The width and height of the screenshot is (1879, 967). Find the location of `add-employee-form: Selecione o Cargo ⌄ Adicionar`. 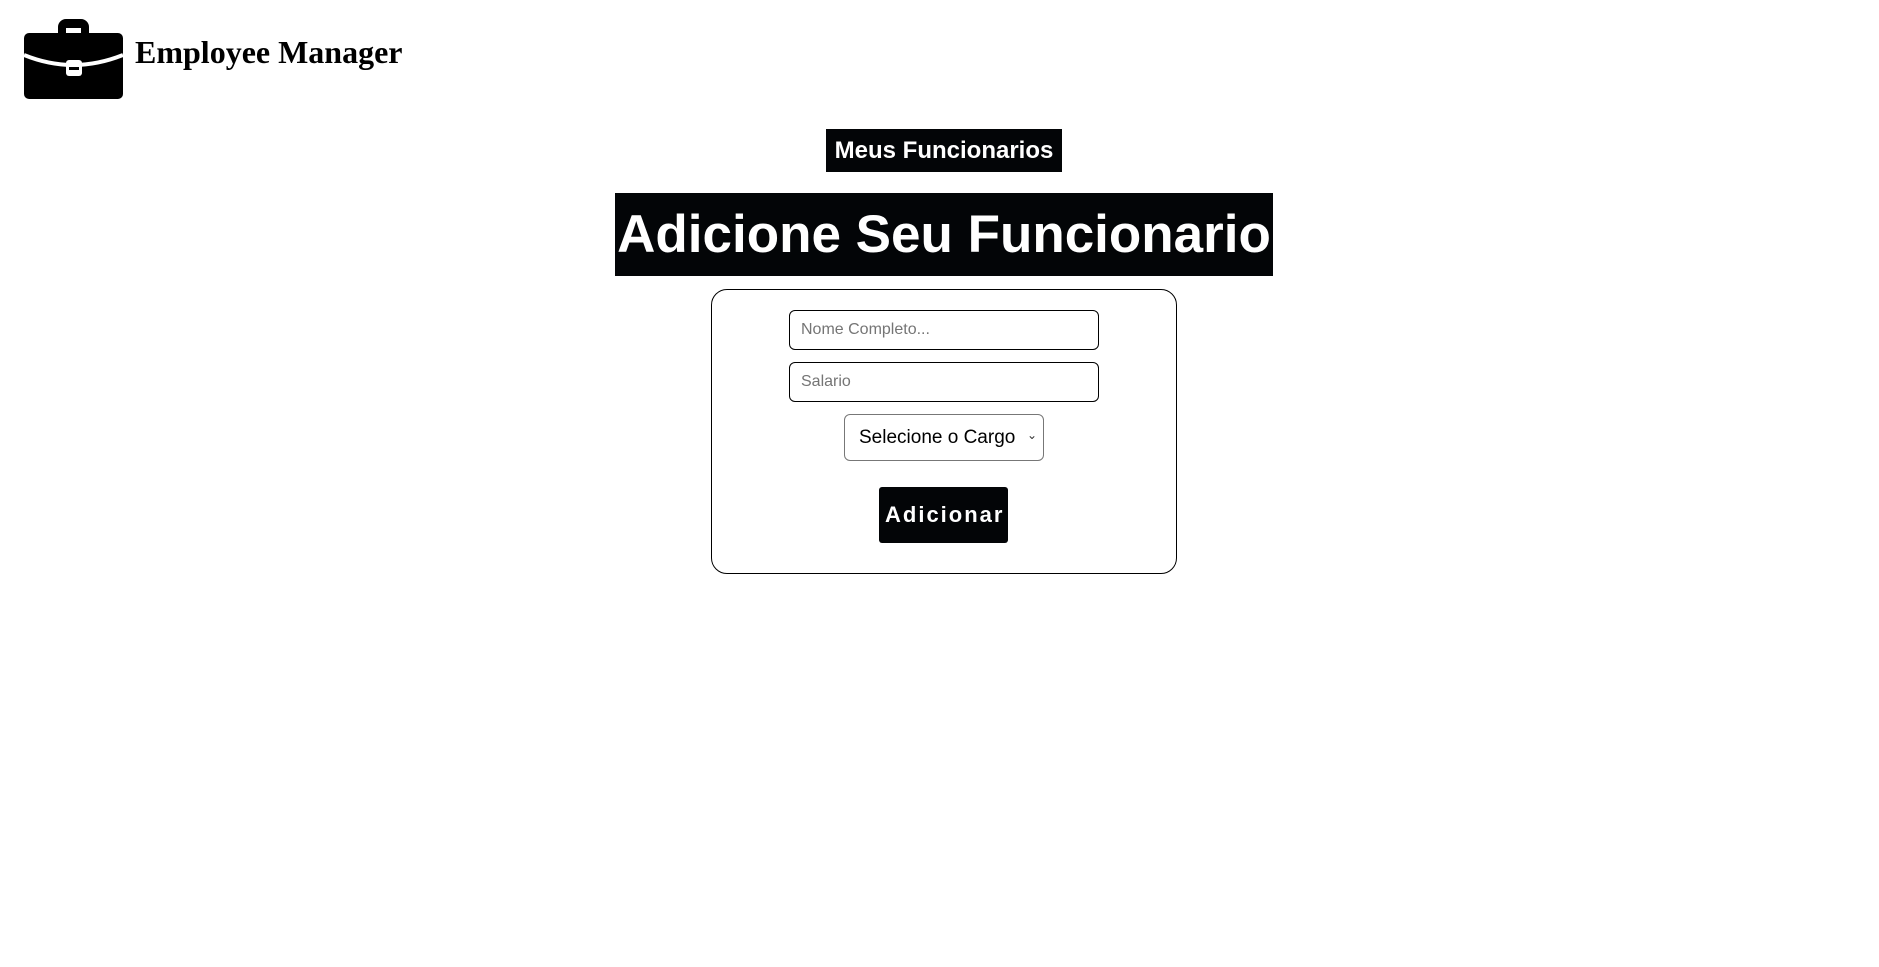

add-employee-form: Selecione o Cargo ⌄ Adicionar is located at coordinates (944, 431).